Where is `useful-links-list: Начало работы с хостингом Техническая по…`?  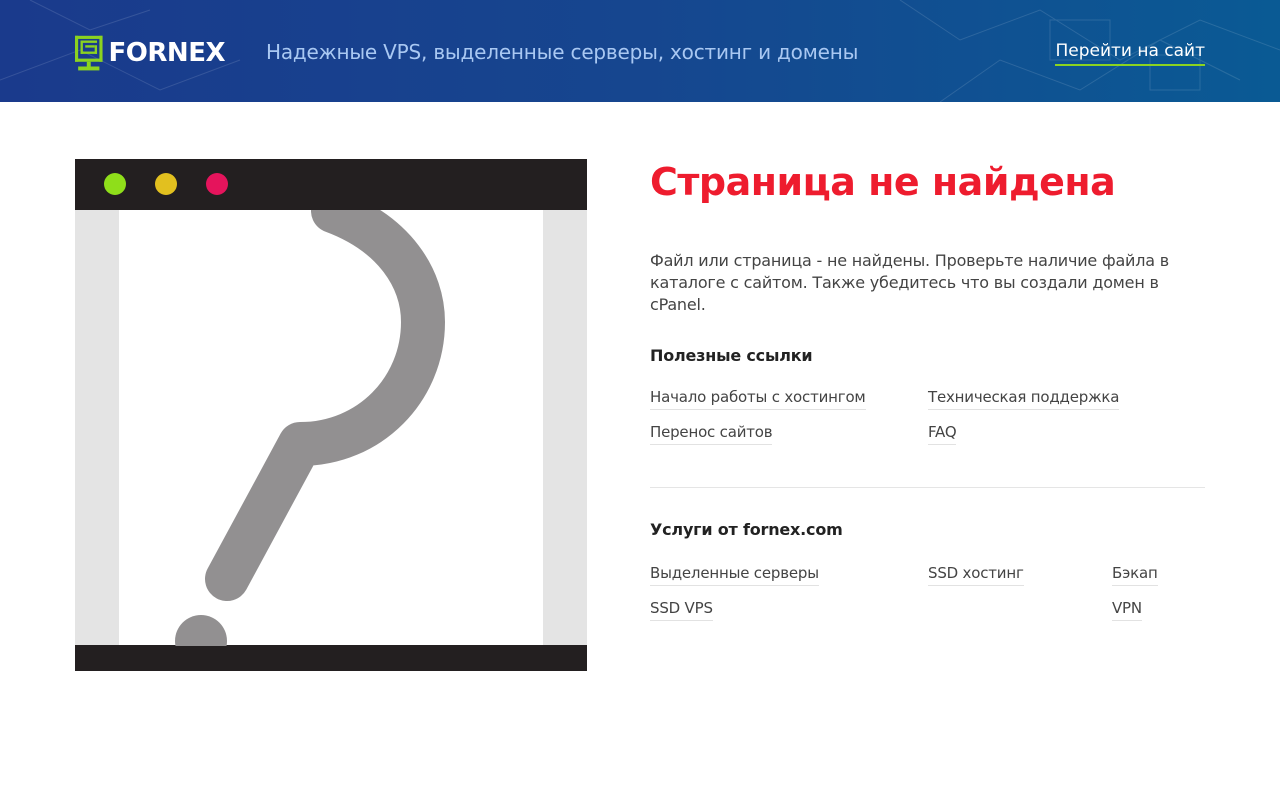 useful-links-list: Начало работы с хостингом Техническая по… is located at coordinates (927, 422).